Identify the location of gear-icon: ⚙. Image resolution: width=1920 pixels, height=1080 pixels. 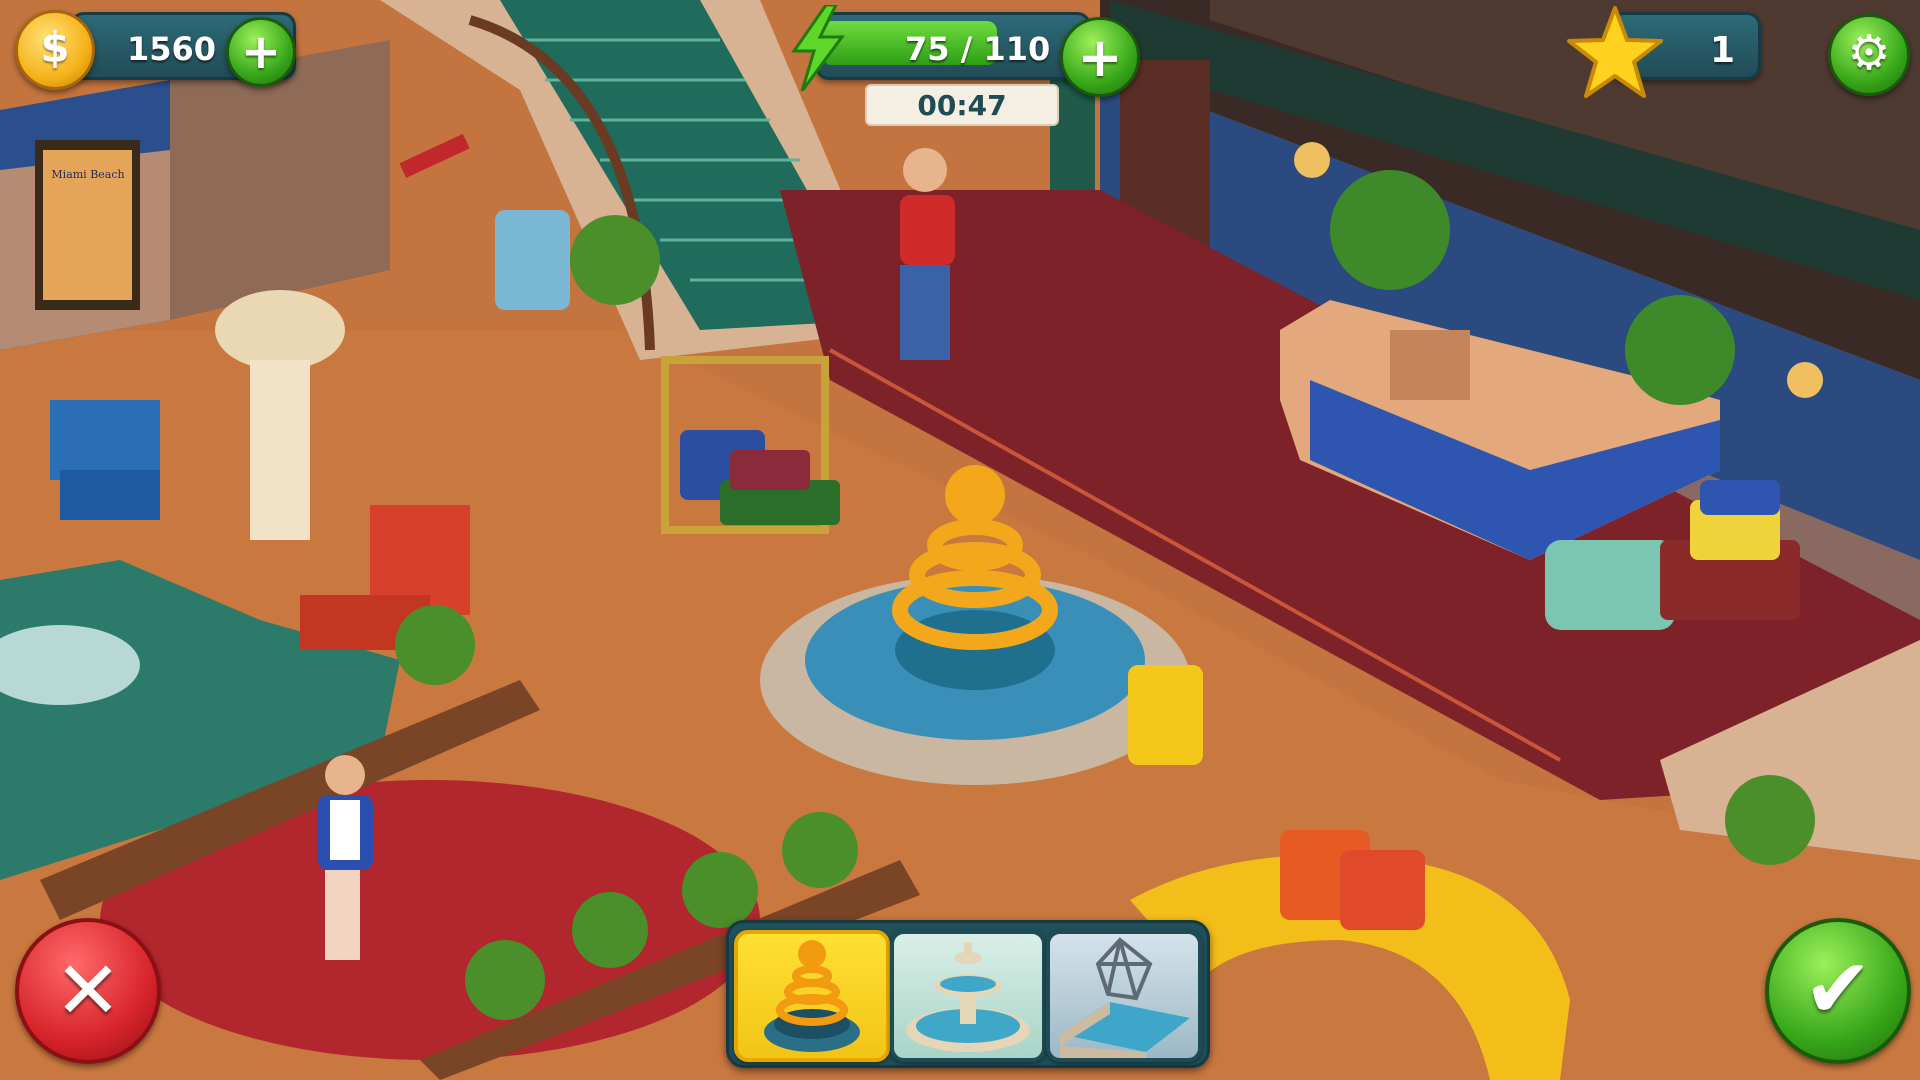
(1869, 53).